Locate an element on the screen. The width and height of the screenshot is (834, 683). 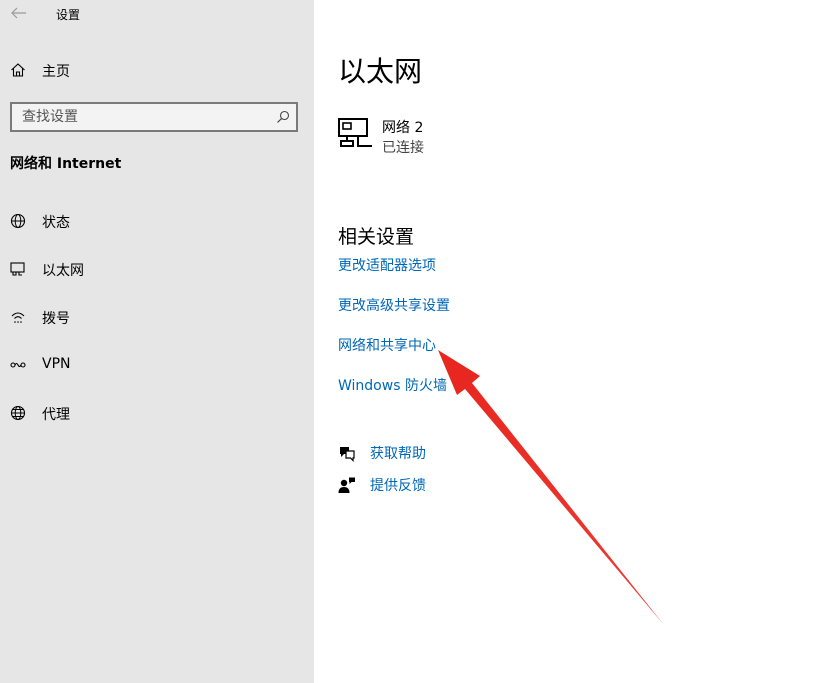
sidebar-item-label: 状态 is located at coordinates (56, 223).